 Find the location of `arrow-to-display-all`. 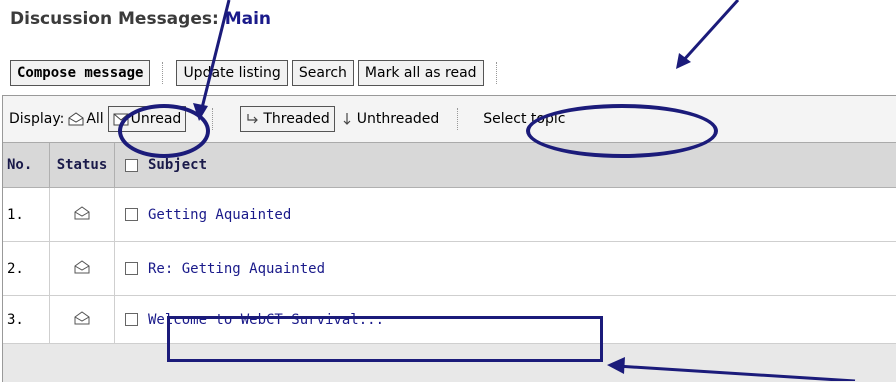

arrow-to-display-all is located at coordinates (211, 60).